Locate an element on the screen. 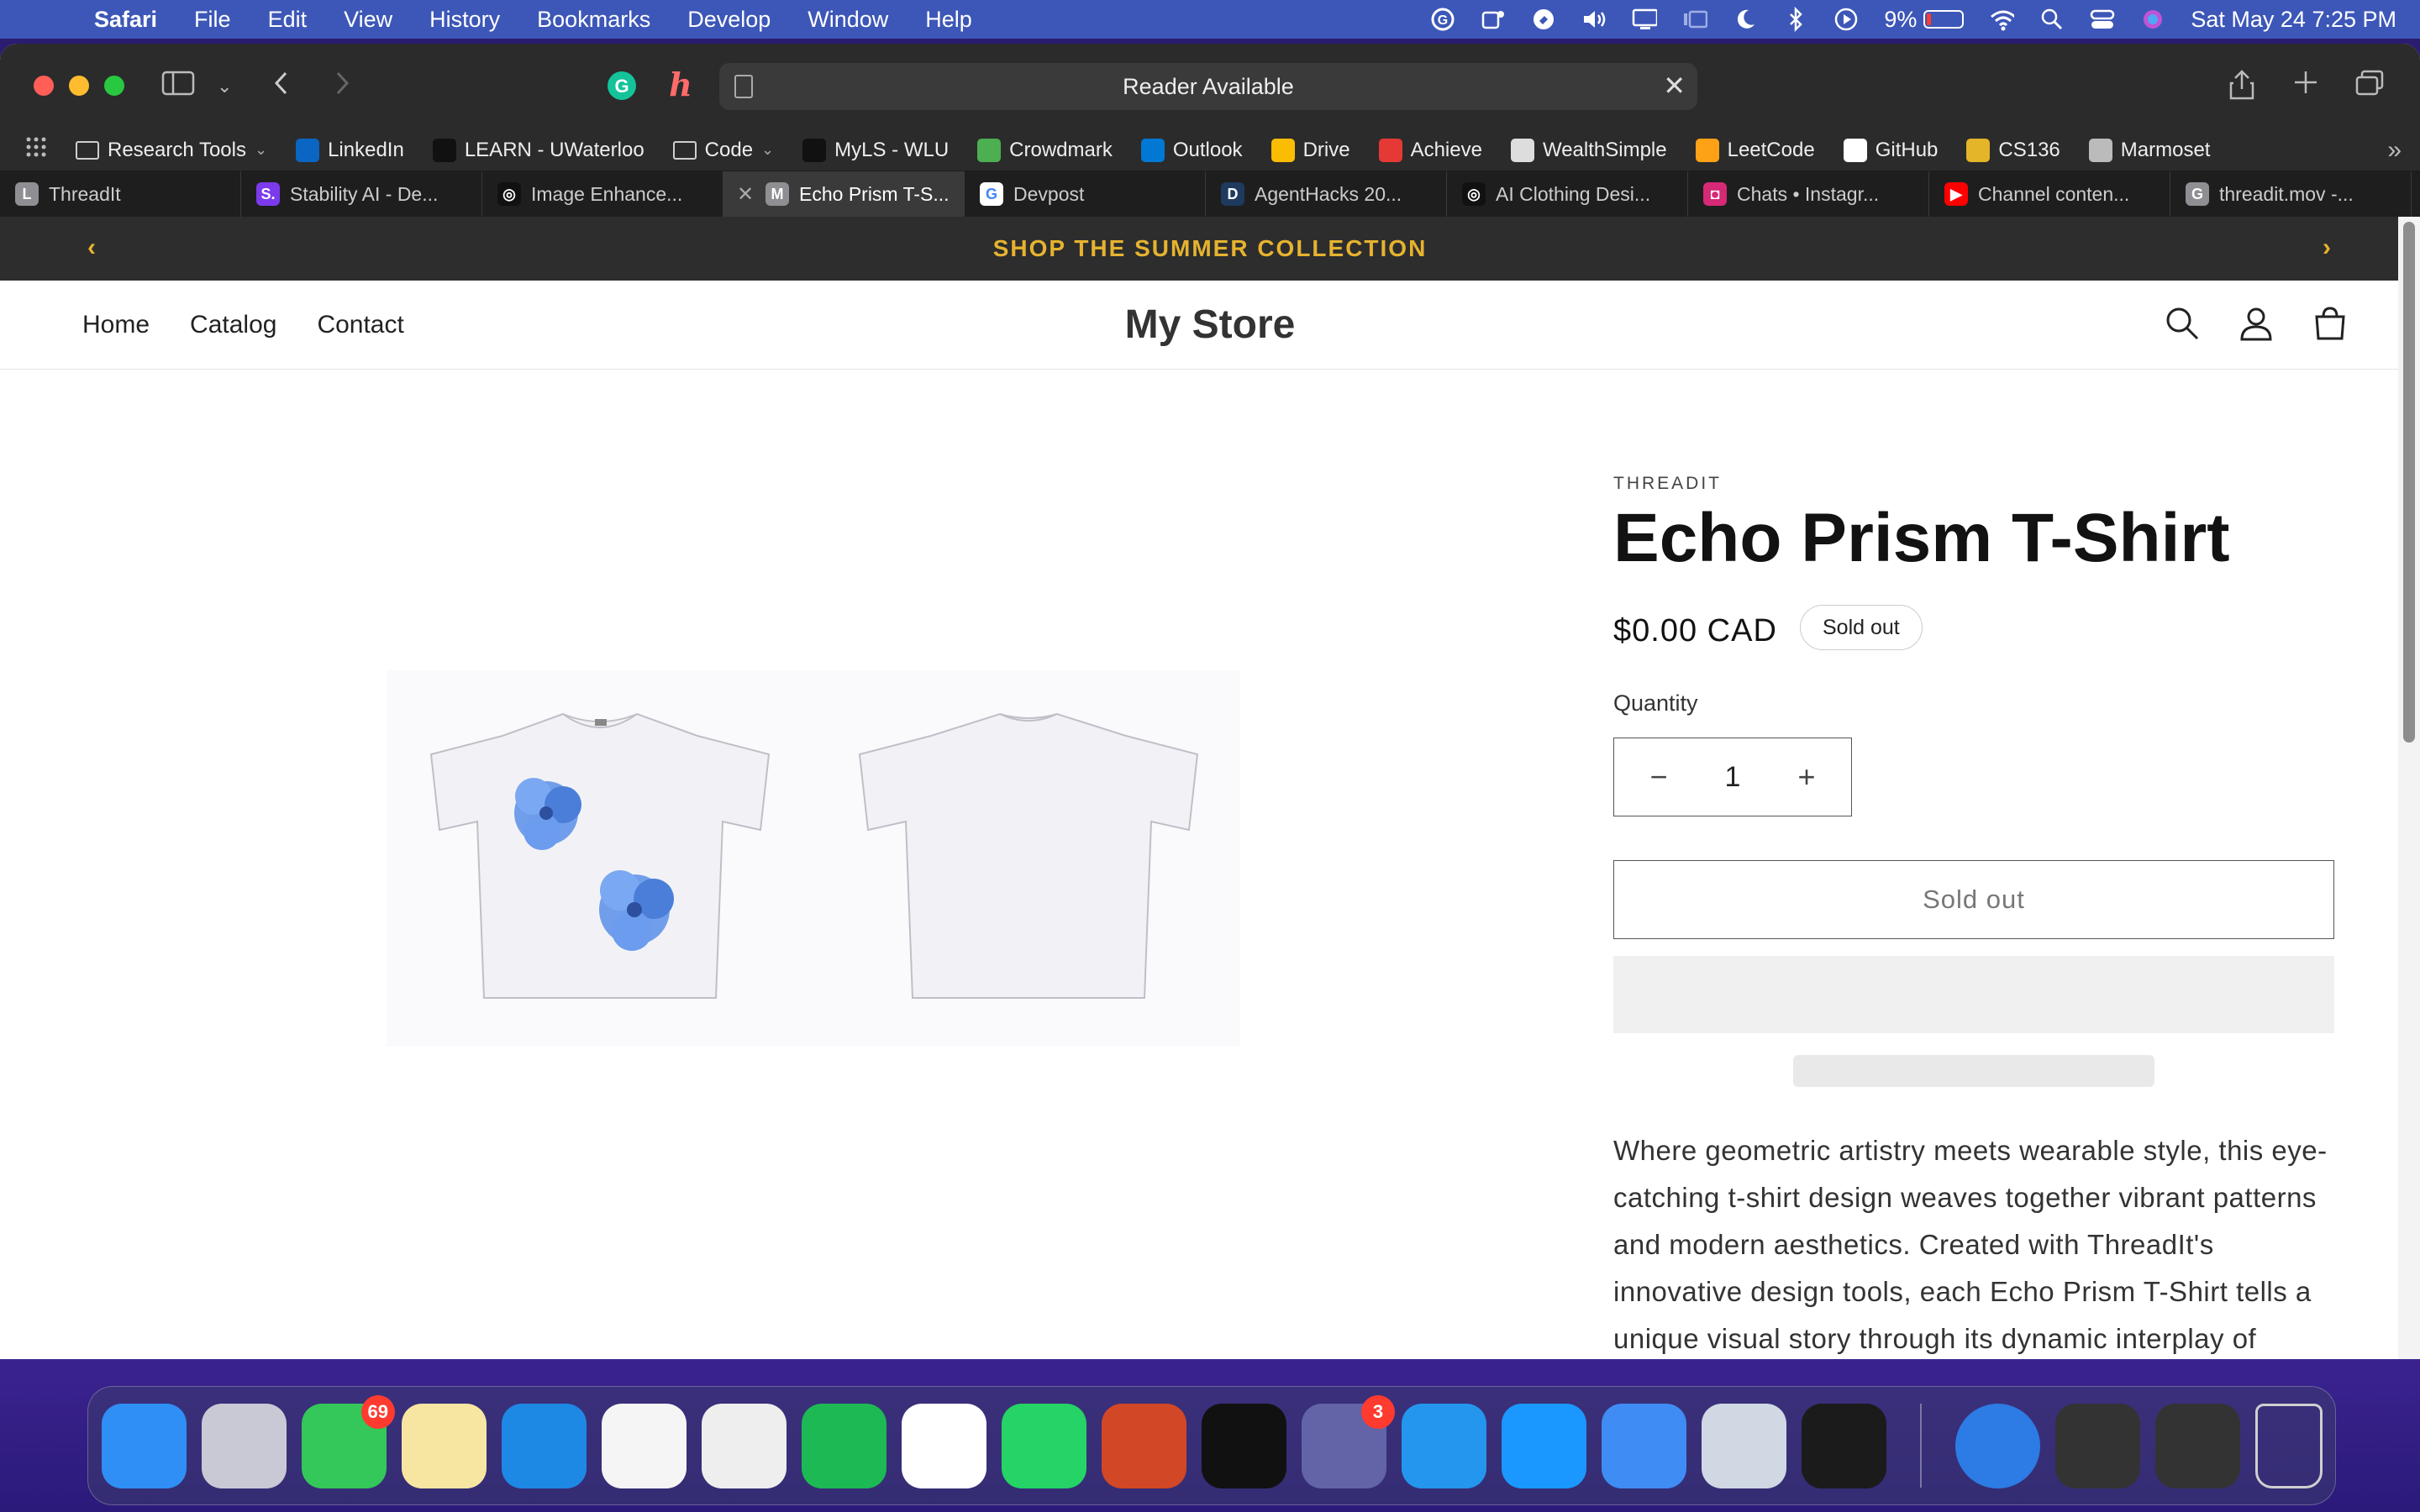  menu-file: File is located at coordinates (213, 20).